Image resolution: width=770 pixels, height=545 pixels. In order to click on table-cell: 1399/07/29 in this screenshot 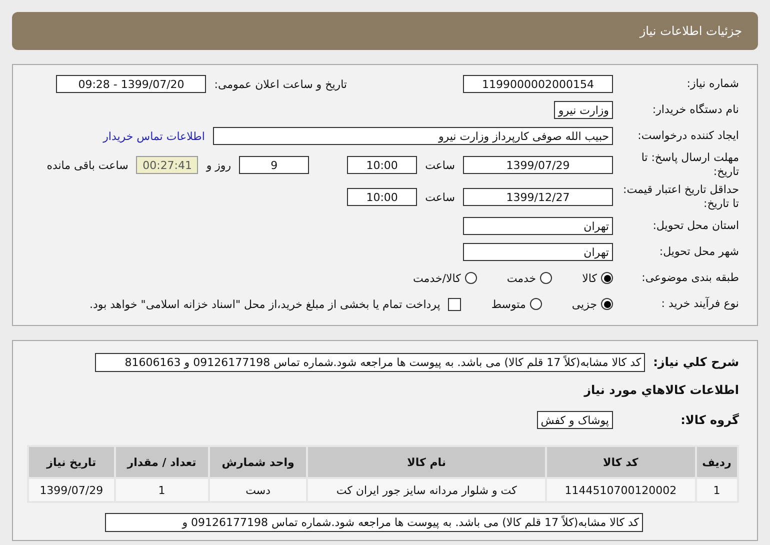, I will do `click(71, 490)`.